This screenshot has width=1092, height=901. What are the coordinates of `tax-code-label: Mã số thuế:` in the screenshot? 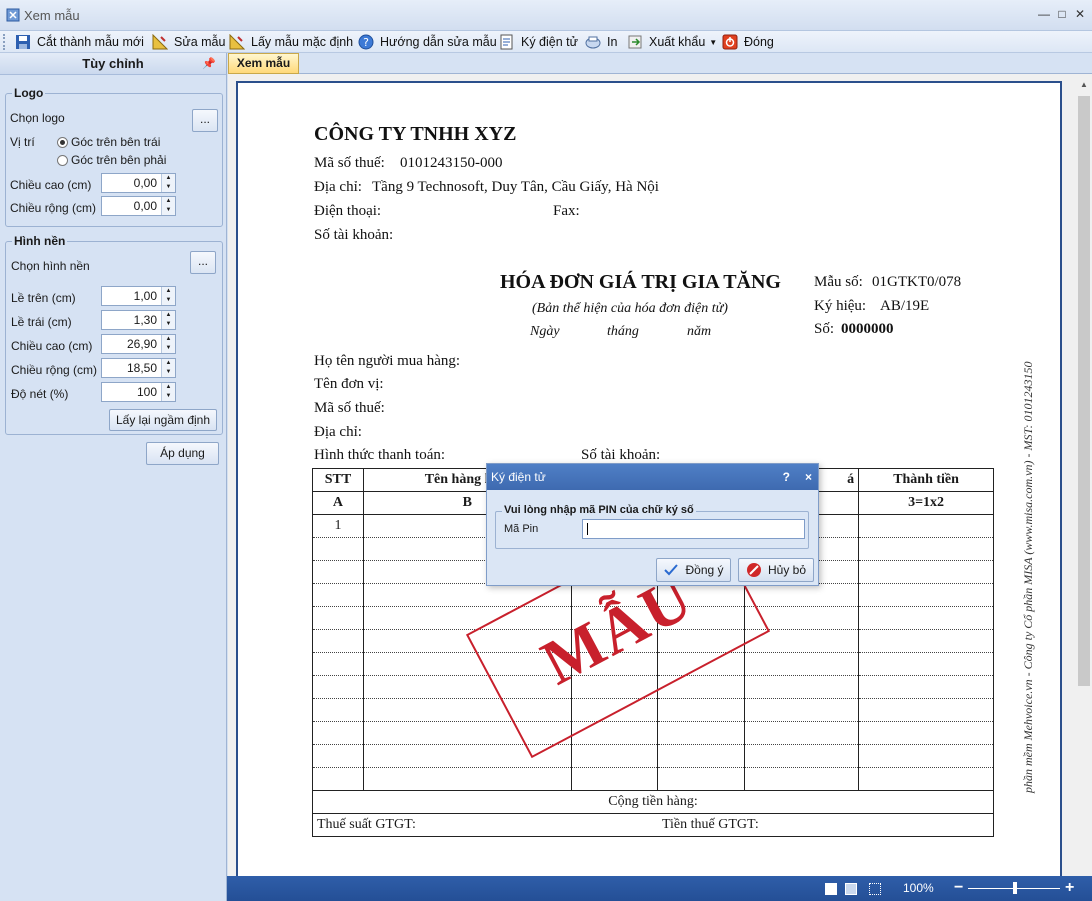 It's located at (349, 163).